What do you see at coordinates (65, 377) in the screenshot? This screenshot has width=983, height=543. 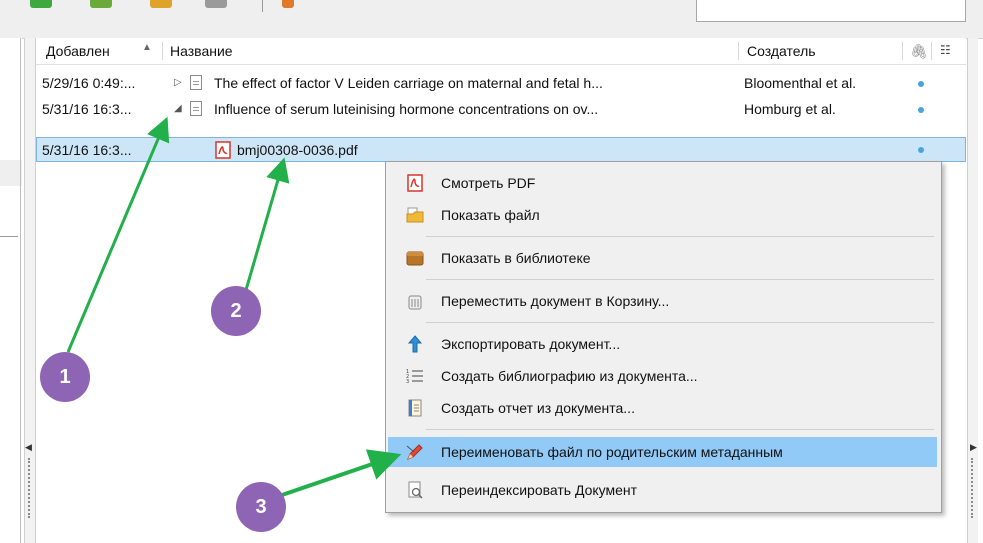 I see `annotation-badge-1: 1` at bounding box center [65, 377].